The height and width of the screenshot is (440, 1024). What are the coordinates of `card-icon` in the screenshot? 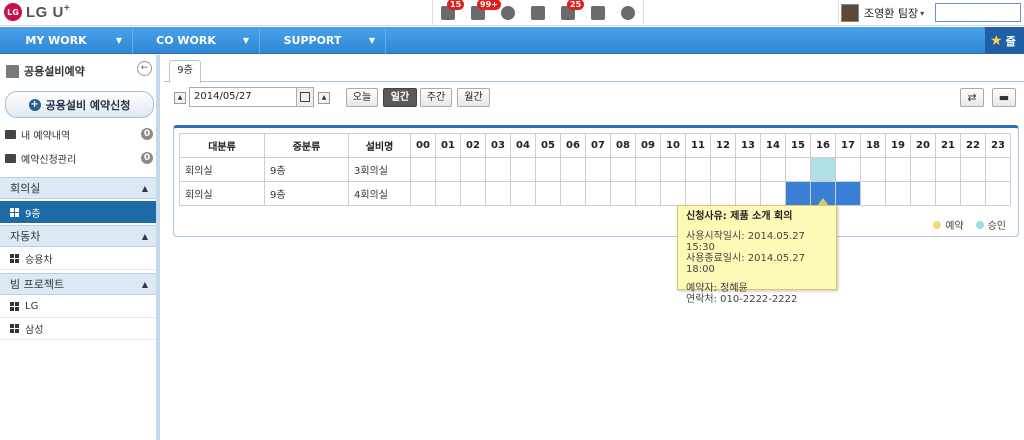 It's located at (598, 13).